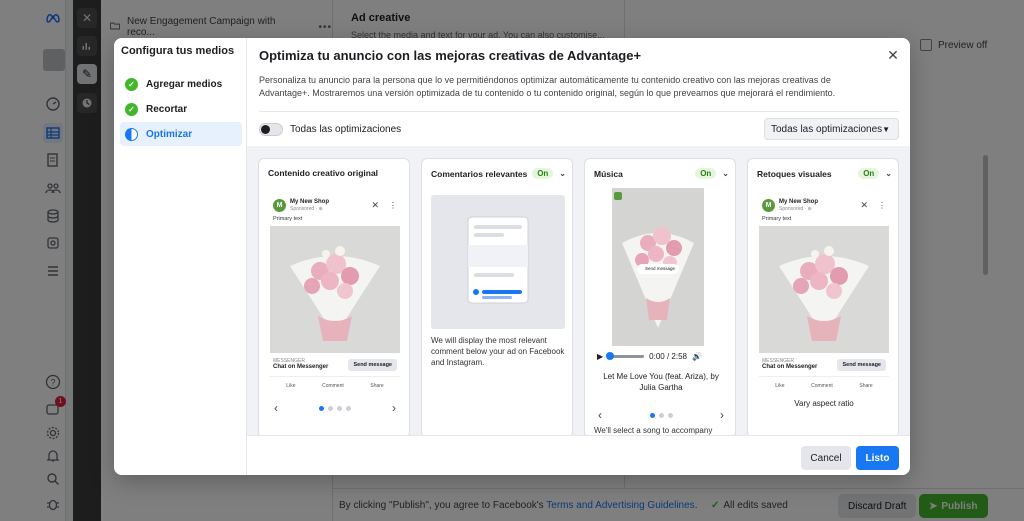 The height and width of the screenshot is (521, 1024). I want to click on step-optimize: Optimizar, so click(181, 134).